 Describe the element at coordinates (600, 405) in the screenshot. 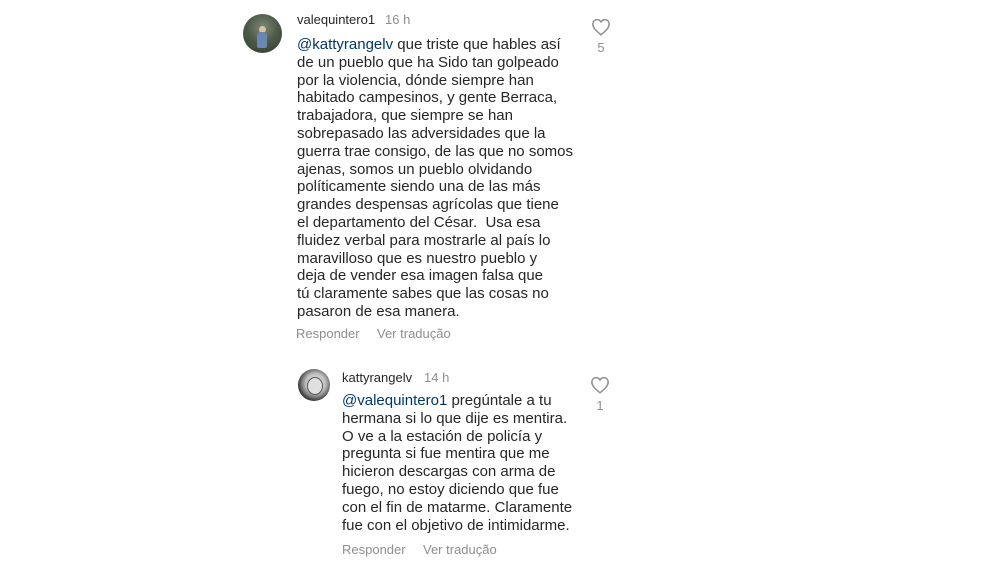

I see `like-count: 1` at that location.